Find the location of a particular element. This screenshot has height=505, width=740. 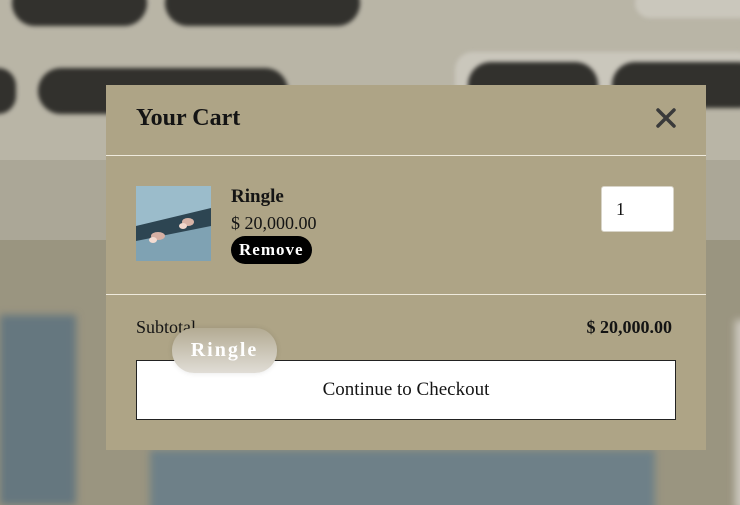

close-button is located at coordinates (666, 118).